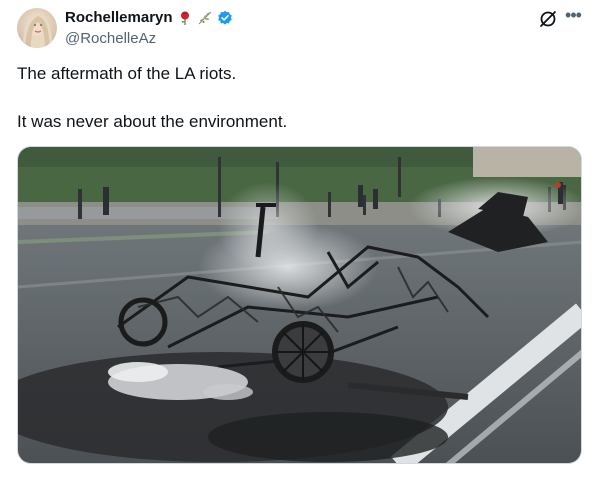  I want to click on verified-badge-icon, so click(225, 18).